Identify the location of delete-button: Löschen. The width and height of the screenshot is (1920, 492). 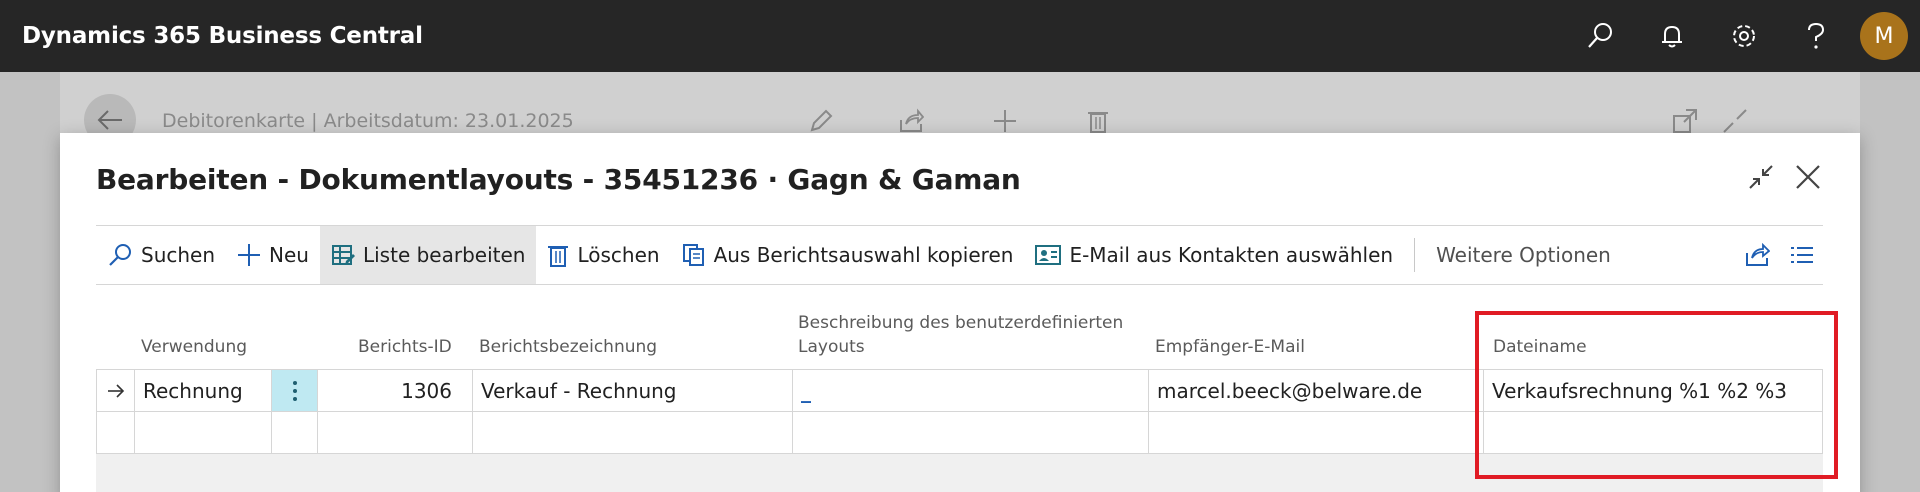
(603, 255).